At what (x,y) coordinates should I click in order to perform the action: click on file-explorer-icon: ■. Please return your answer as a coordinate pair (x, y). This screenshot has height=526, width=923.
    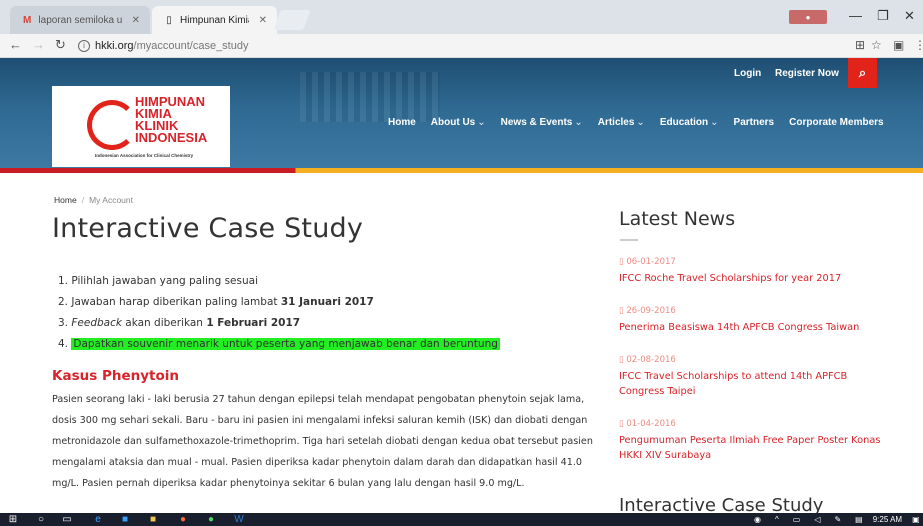
    Looking at the image, I should click on (153, 519).